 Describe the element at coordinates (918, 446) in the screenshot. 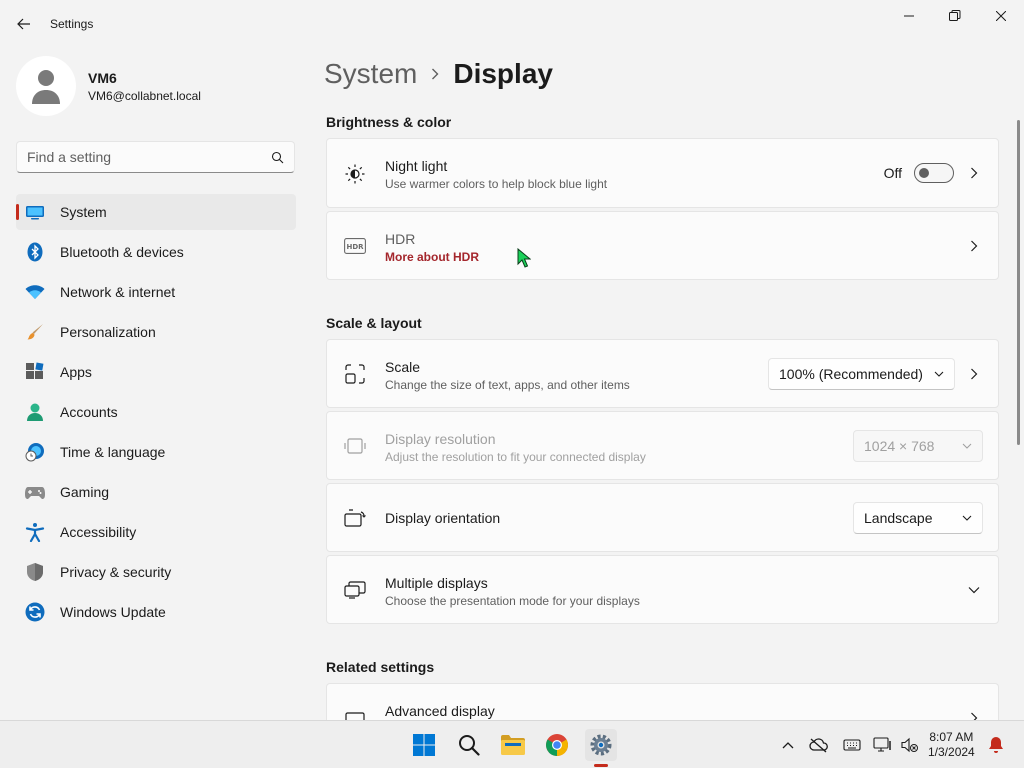

I see `resolution-dropdown: 1024 × 768` at that location.